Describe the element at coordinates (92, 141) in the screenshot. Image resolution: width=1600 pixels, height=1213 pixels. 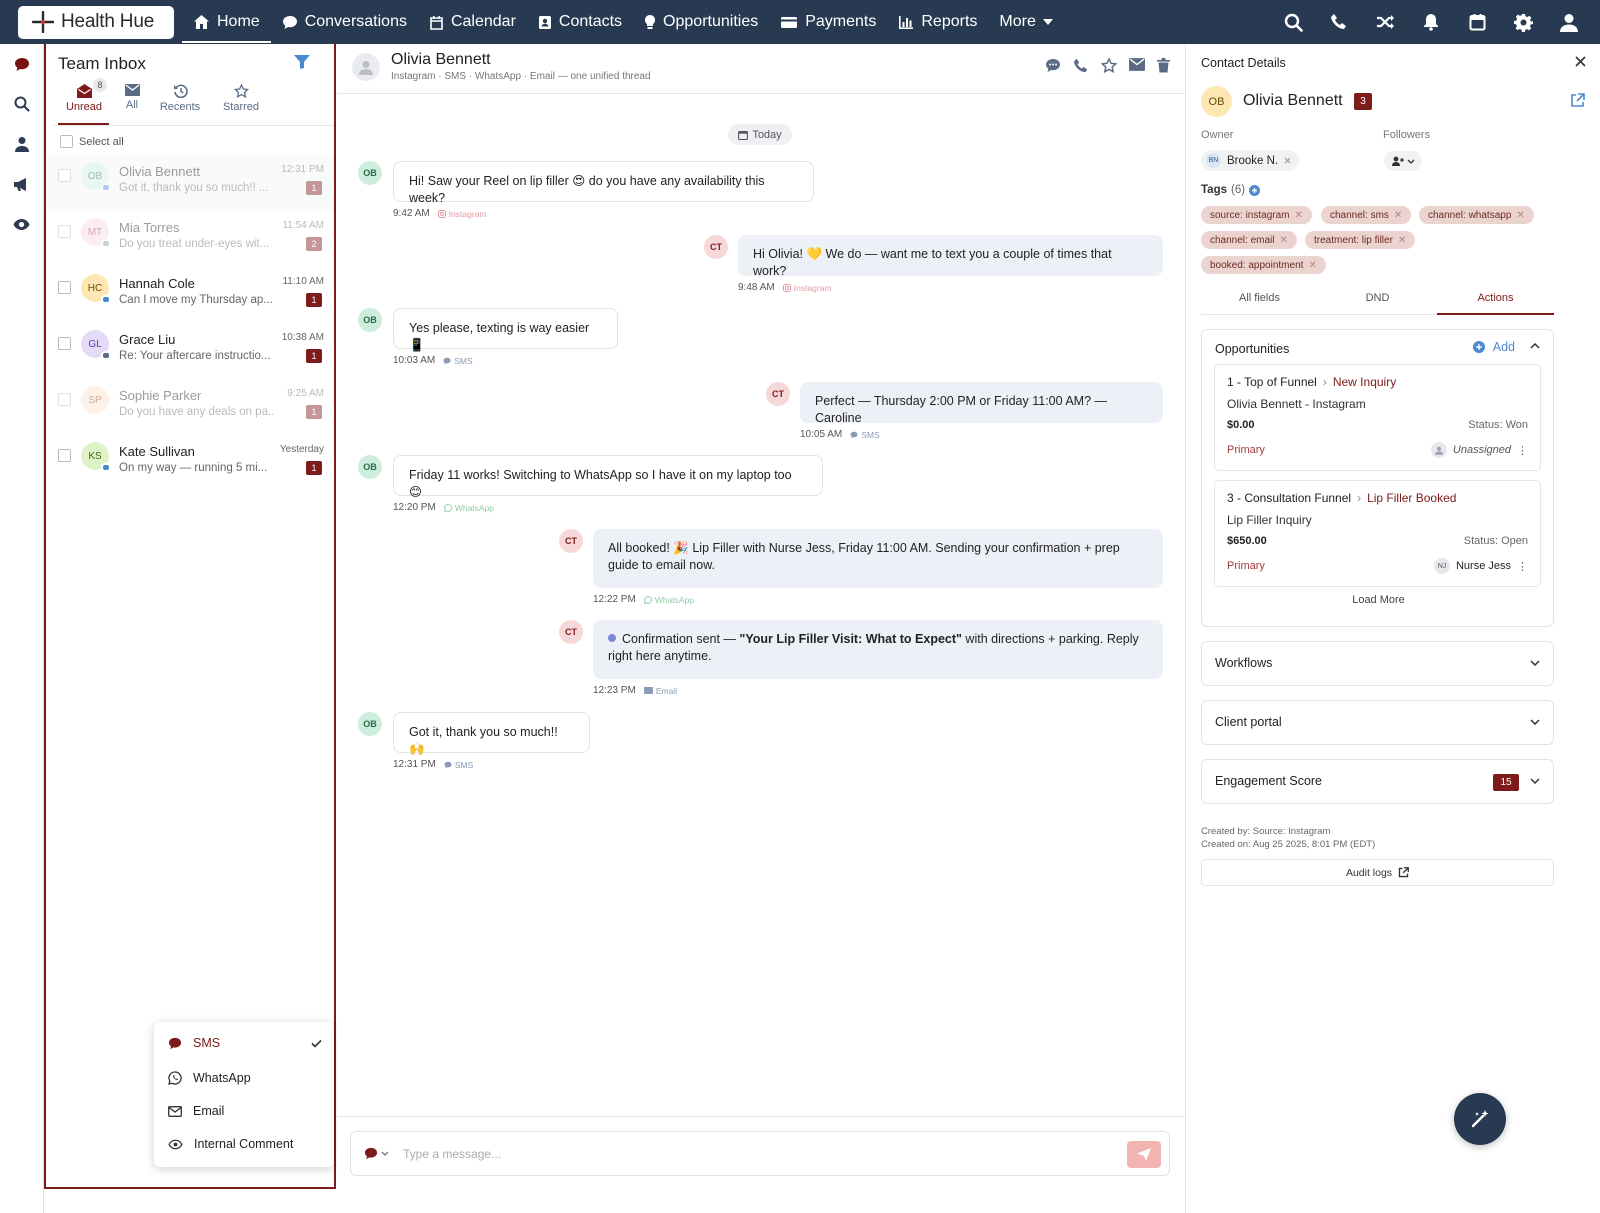
I see `select-all: Select all` at that location.